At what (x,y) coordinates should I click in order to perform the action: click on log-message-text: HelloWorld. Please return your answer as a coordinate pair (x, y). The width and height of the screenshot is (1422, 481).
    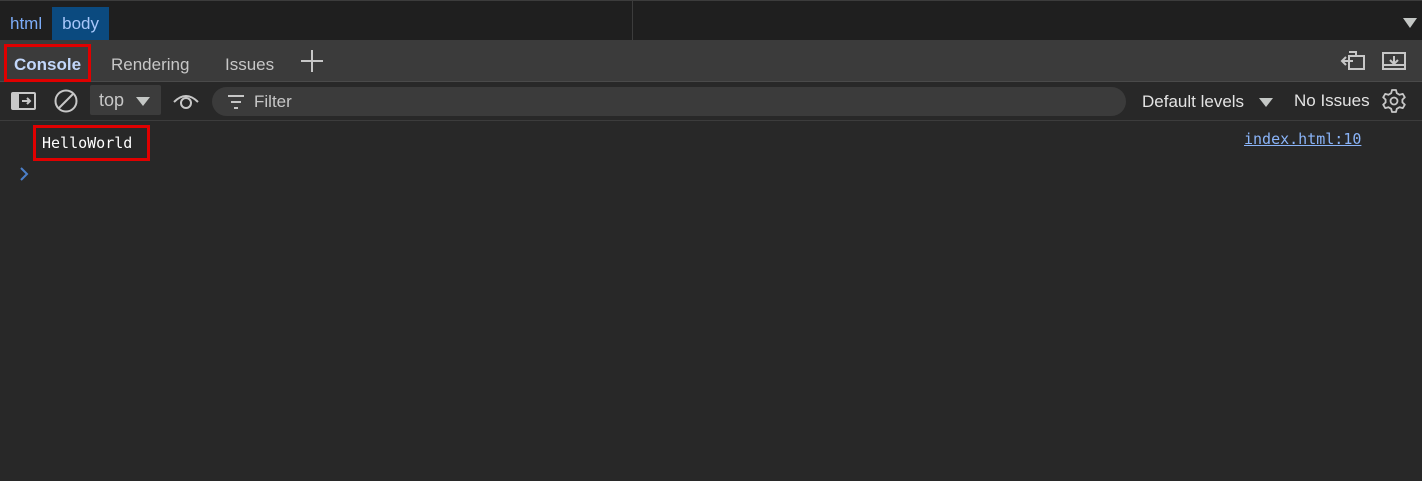
    Looking at the image, I should click on (87, 143).